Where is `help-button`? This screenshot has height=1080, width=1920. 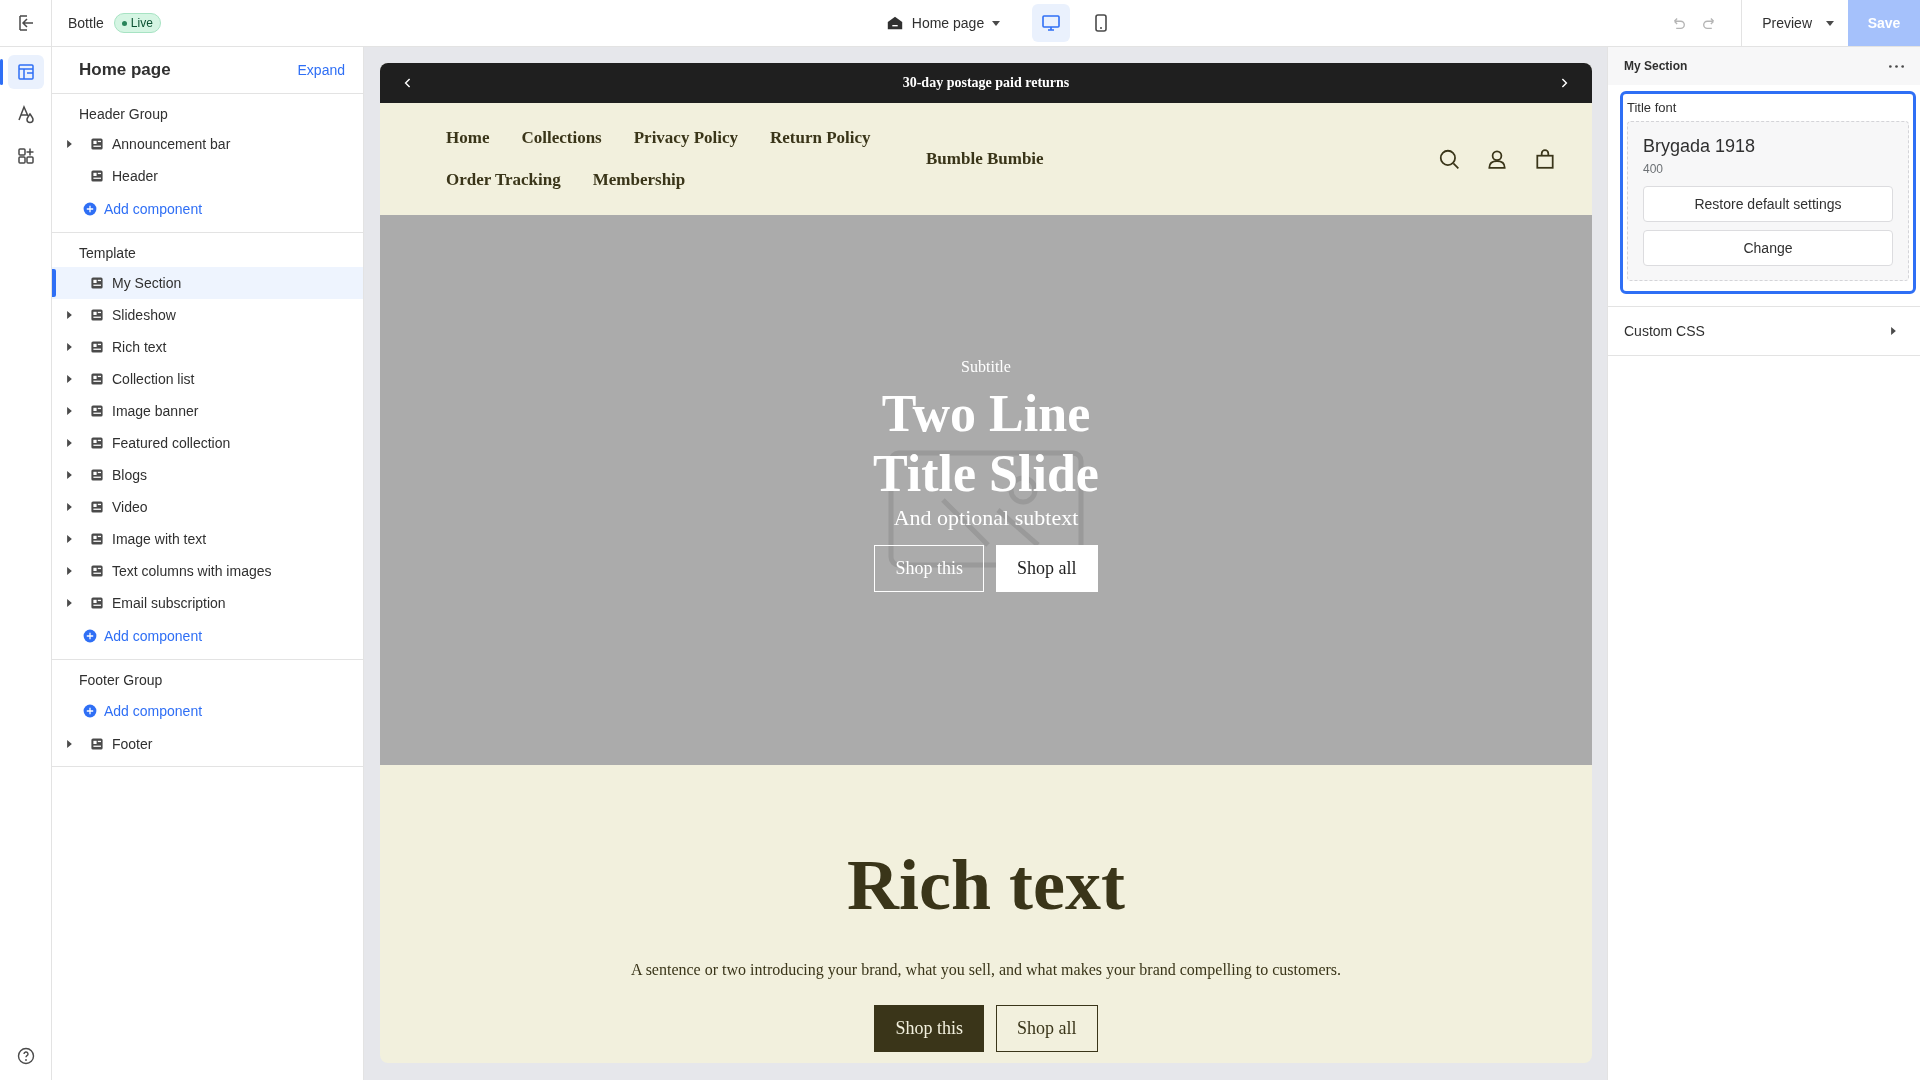
help-button is located at coordinates (25, 1056).